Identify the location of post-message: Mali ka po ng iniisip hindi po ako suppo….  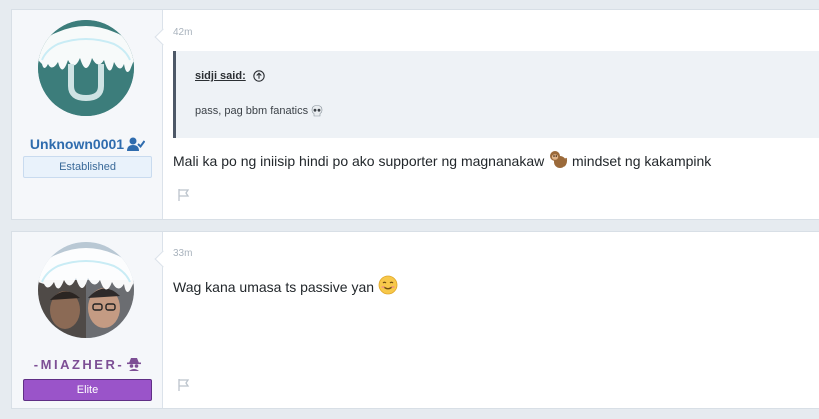
(442, 159).